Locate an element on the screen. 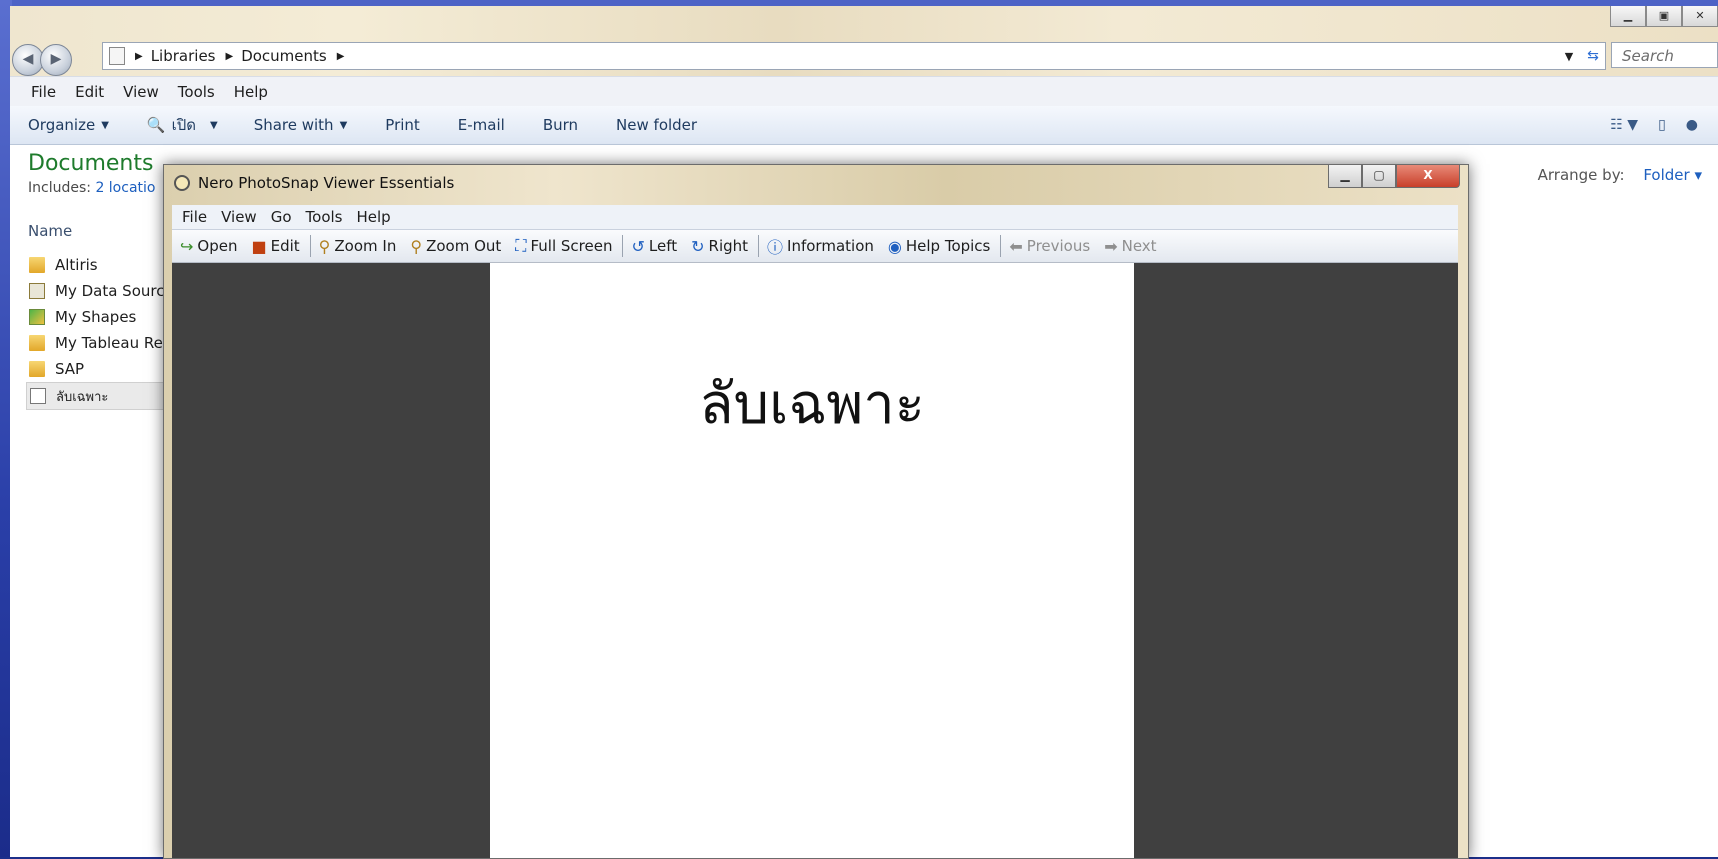 This screenshot has height=859, width=1718. zoom-out-button: ⚲ Zoom Out is located at coordinates (455, 246).